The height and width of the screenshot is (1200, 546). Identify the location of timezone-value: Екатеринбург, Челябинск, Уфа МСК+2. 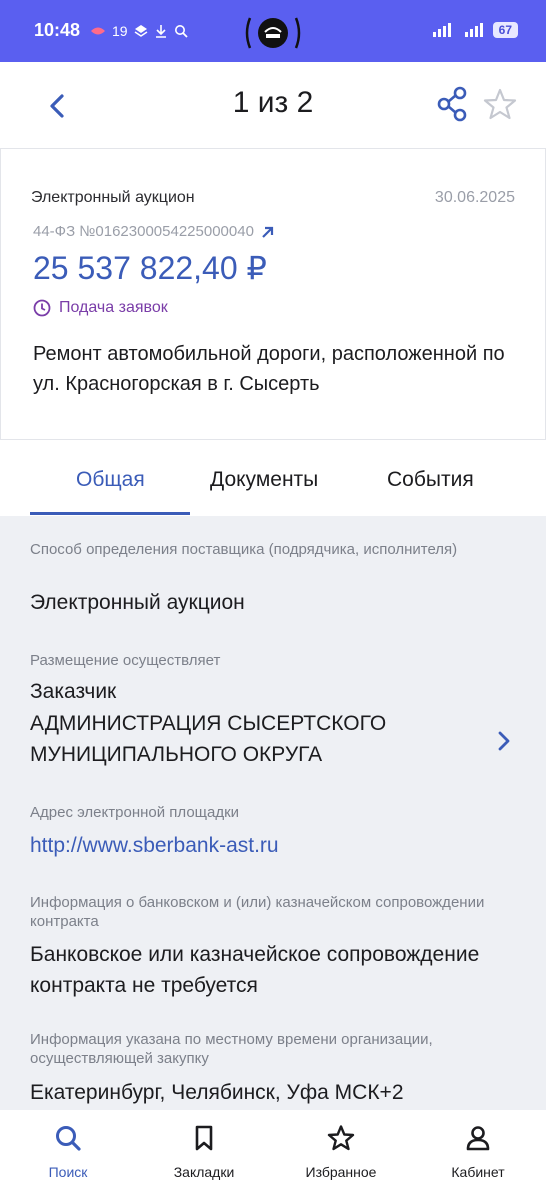
(217, 1092).